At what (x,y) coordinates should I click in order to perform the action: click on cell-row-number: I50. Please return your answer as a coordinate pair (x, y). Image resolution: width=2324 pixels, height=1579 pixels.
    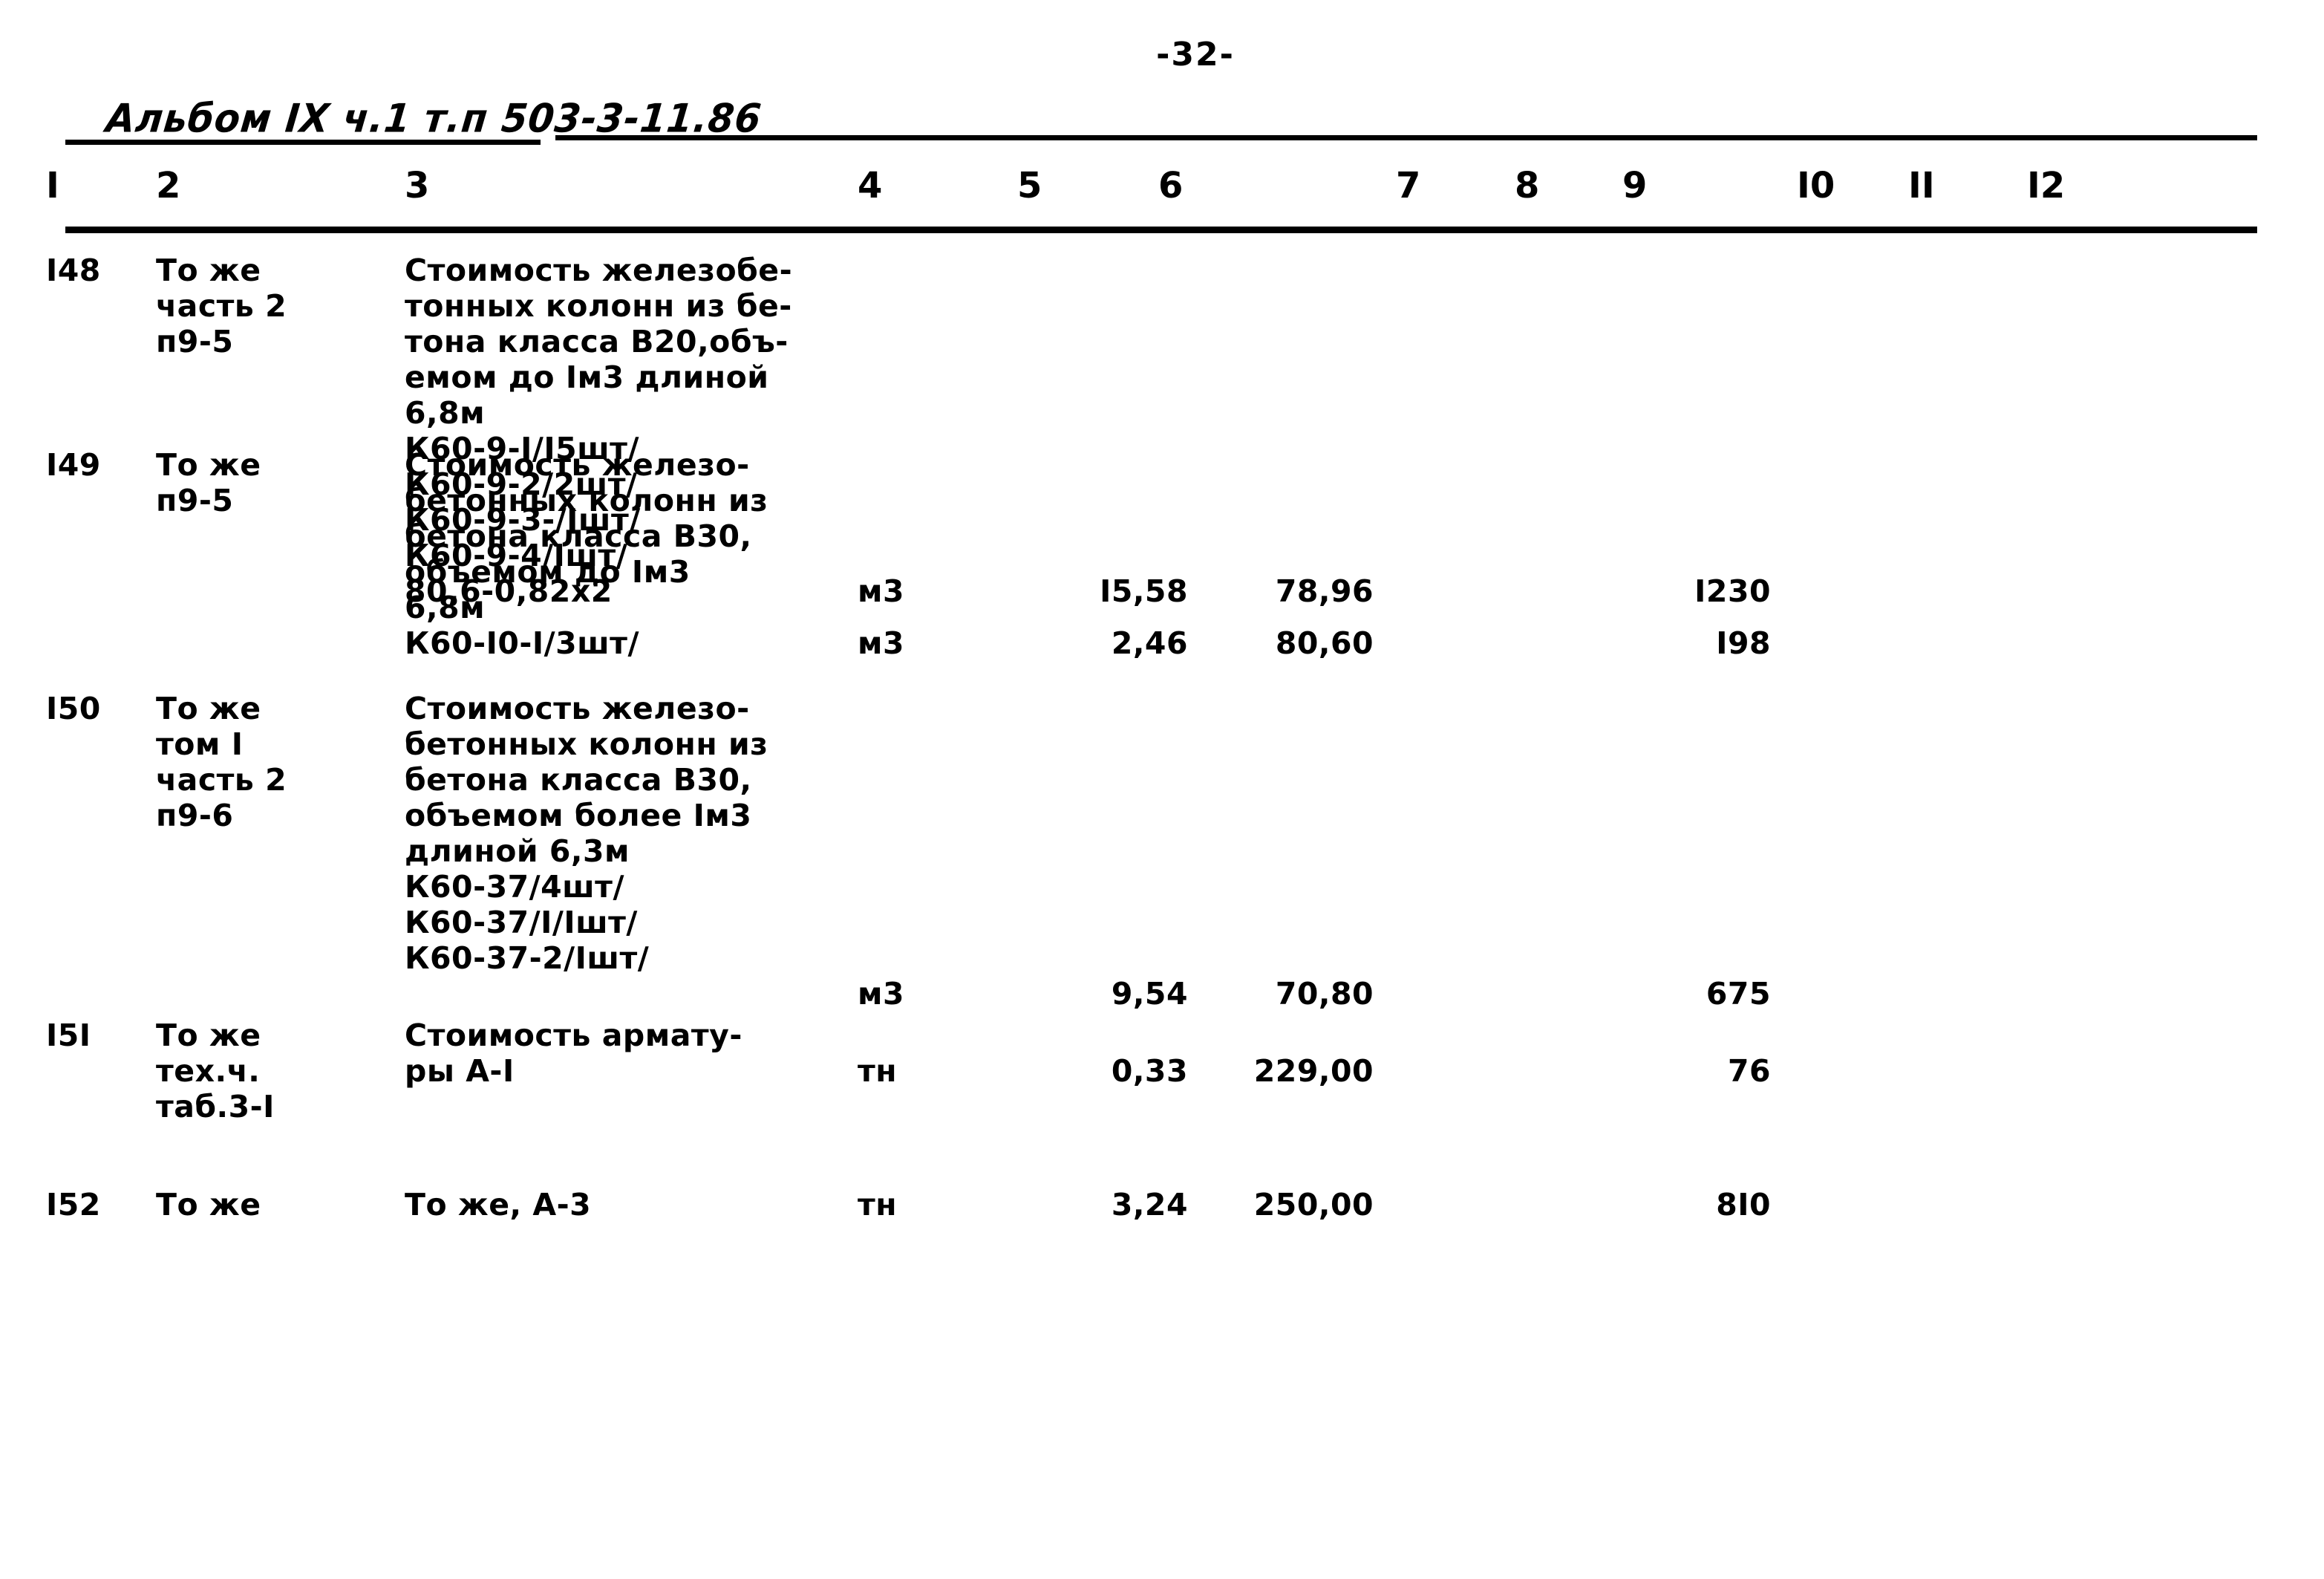
    Looking at the image, I should click on (73, 708).